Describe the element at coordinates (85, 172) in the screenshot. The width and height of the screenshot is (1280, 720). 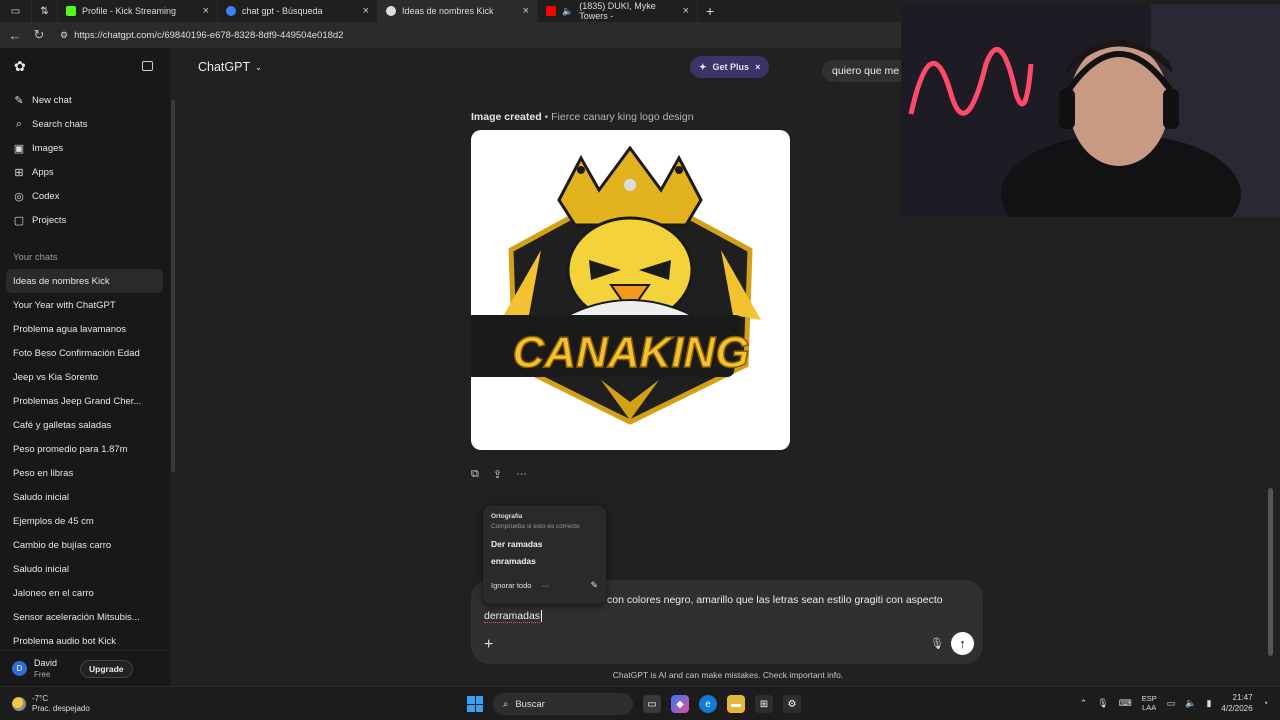
I see `sidebar-item-apps: ⊞ Apps` at that location.